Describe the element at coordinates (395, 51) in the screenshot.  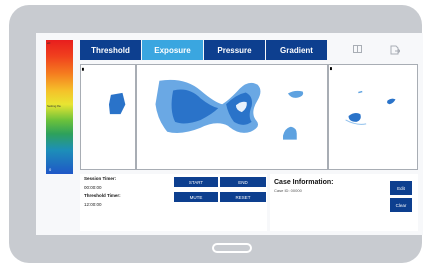
I see `export-icon` at that location.